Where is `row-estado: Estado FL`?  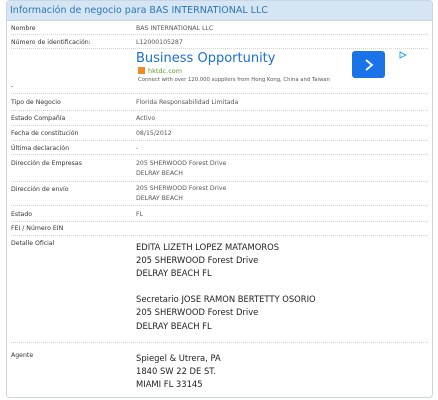 row-estado: Estado FL is located at coordinates (219, 214).